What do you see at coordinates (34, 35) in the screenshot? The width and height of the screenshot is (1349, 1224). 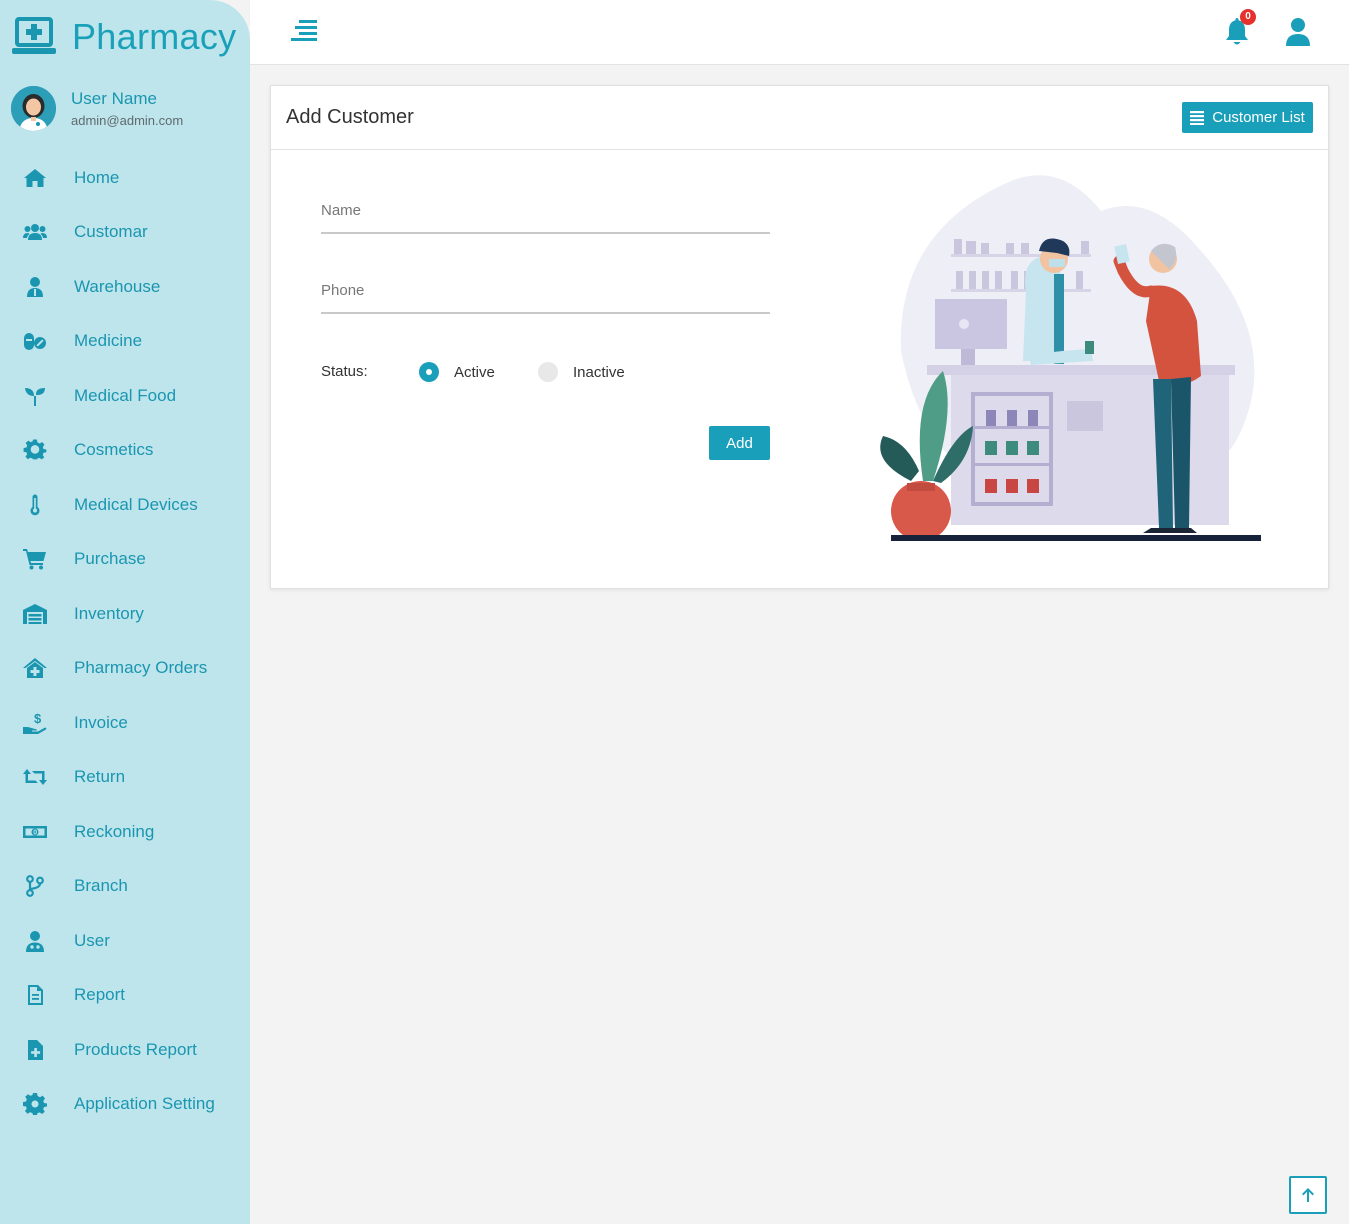 I see `laptop-medical-icon` at bounding box center [34, 35].